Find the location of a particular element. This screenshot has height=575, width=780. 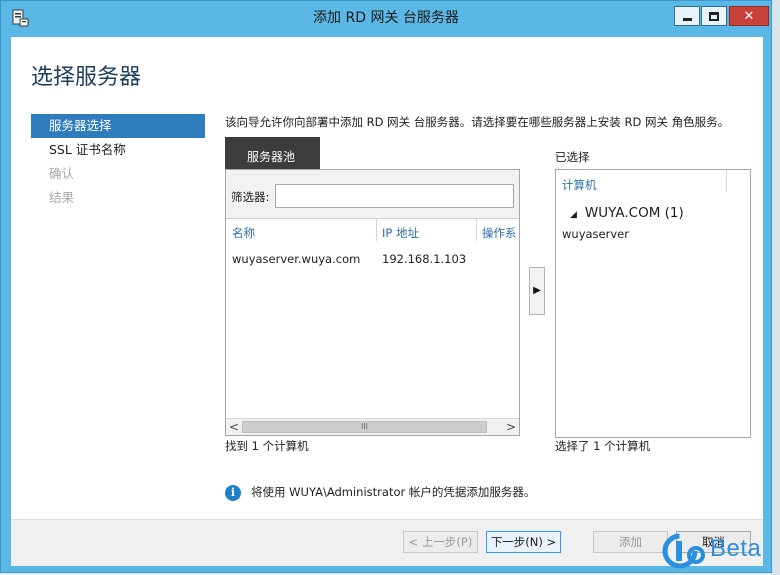

maximize-button is located at coordinates (714, 16).